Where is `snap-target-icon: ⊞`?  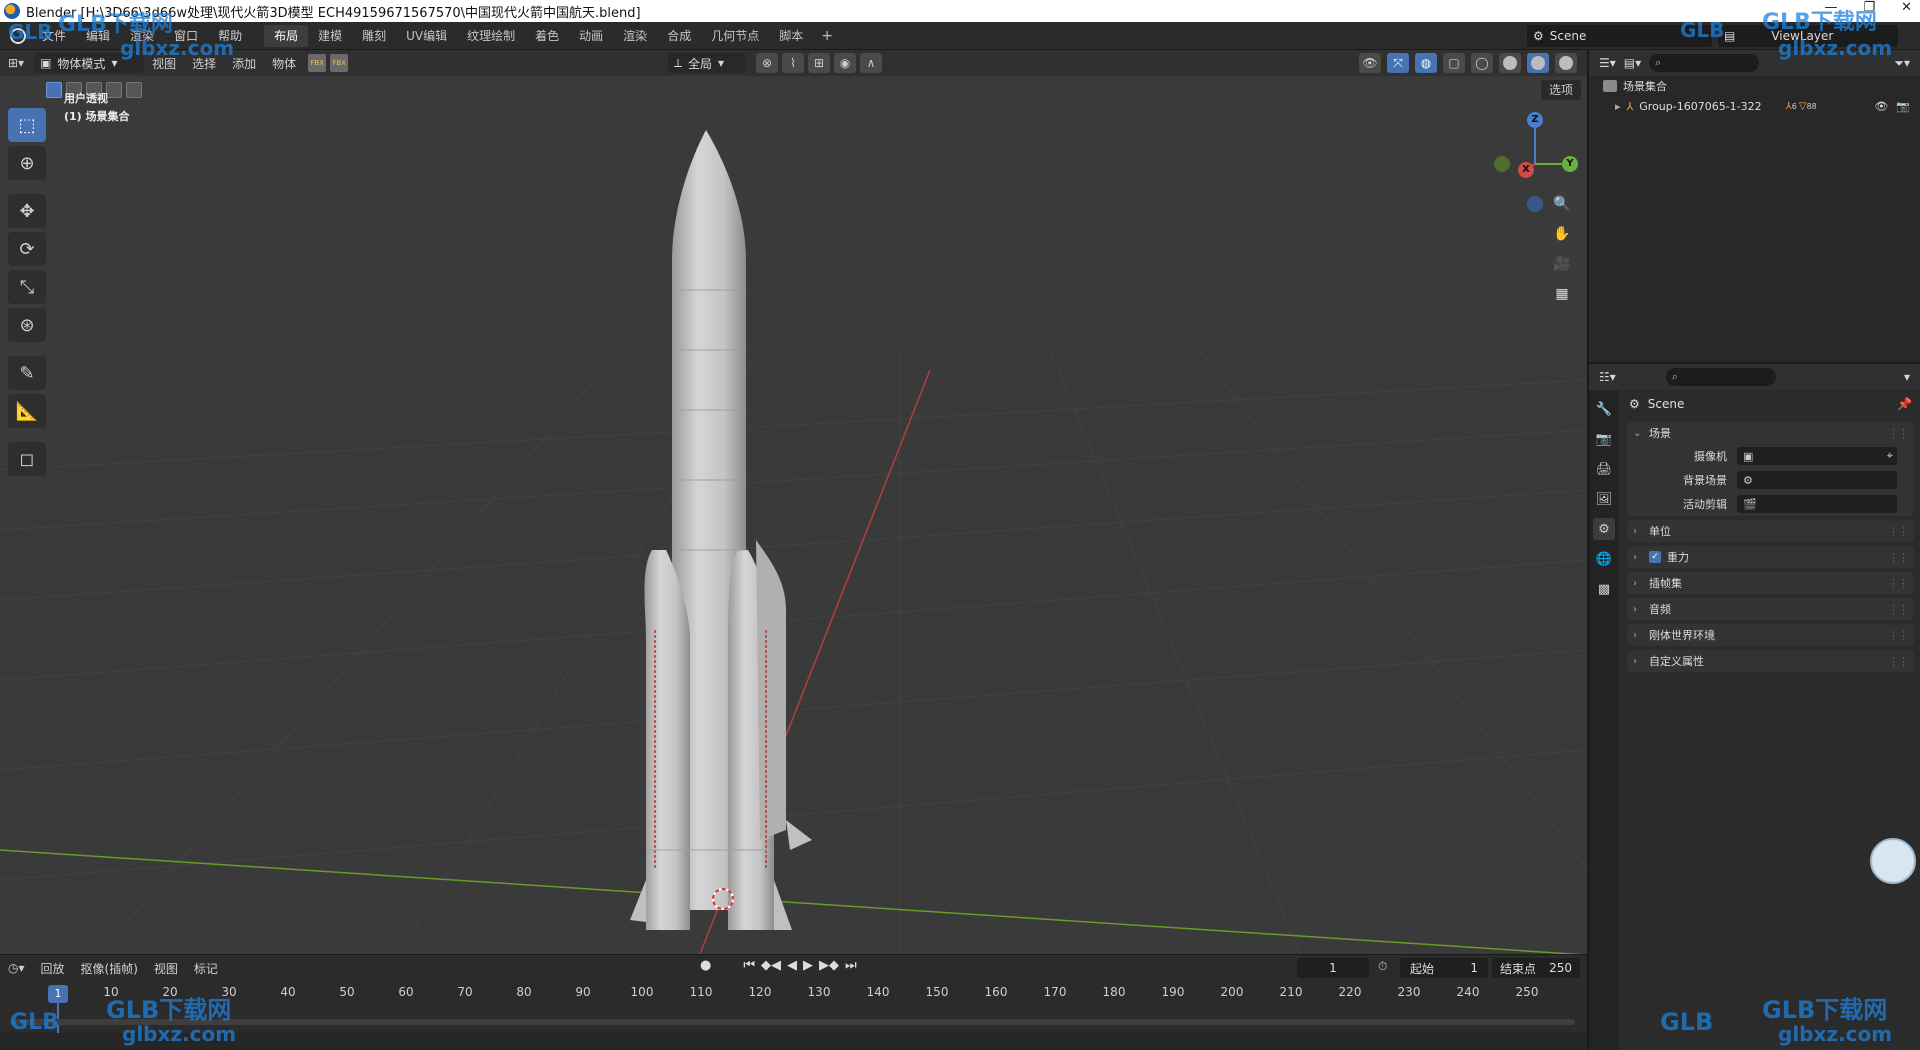
snap-target-icon: ⊞ is located at coordinates (819, 63).